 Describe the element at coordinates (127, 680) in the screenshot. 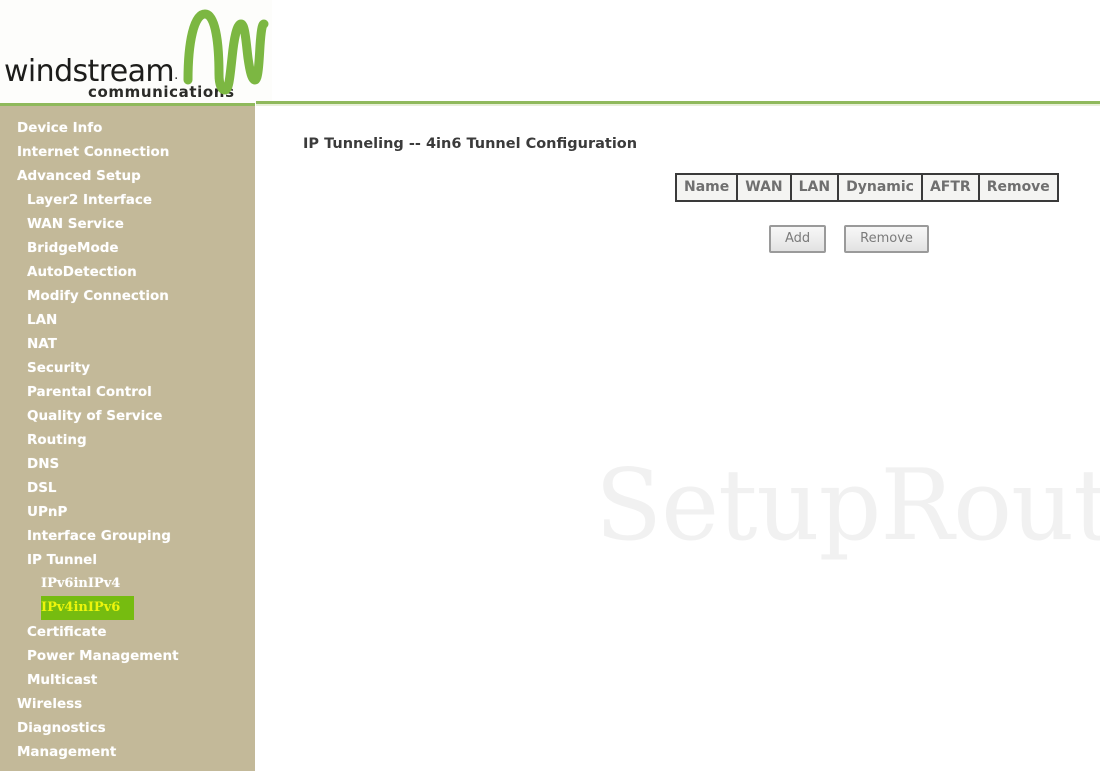

I see `sidebar-item-multicast: Multicast` at that location.